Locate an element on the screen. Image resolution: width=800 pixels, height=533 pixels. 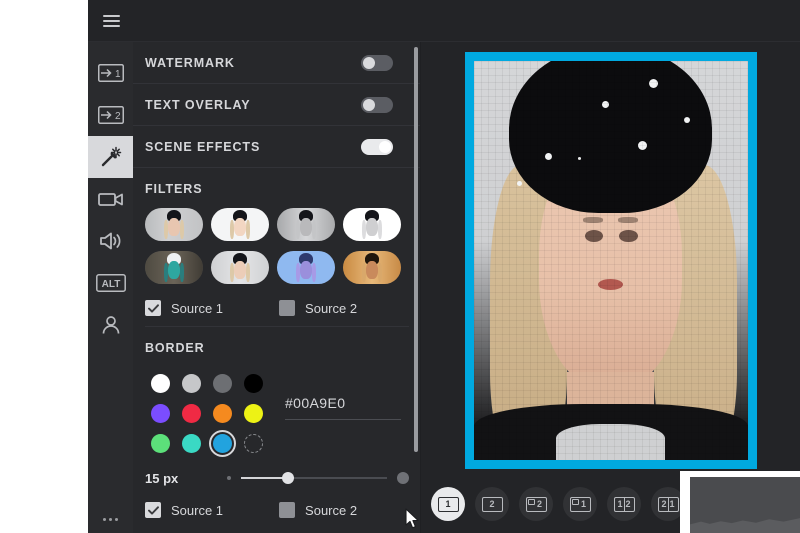
filters-source-1-checkbox: Source 1 is located at coordinates (184, 308).